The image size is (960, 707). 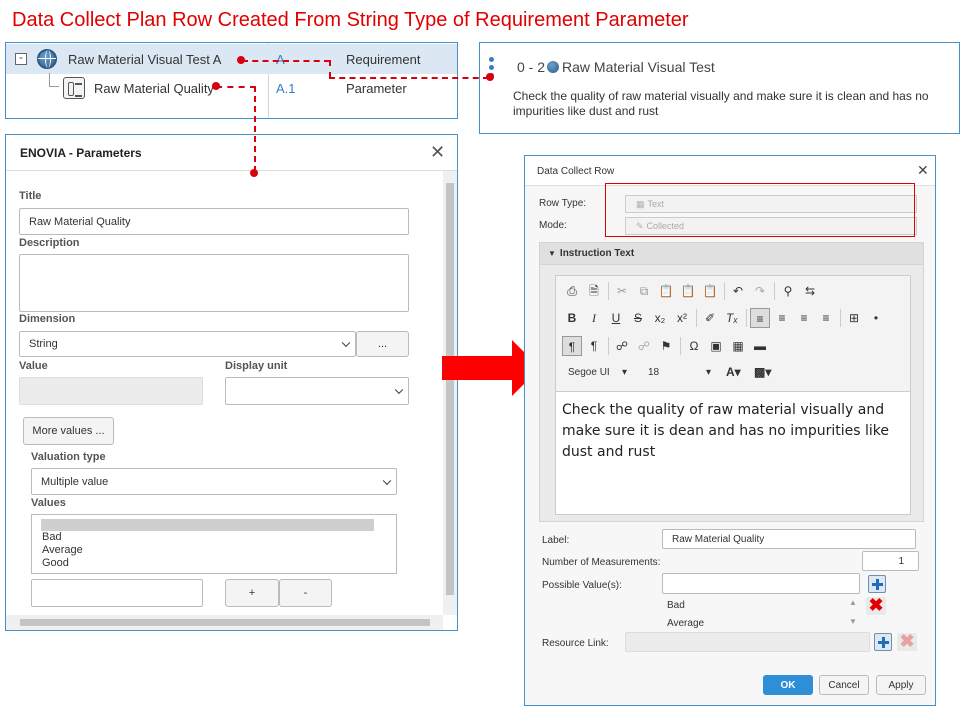 What do you see at coordinates (214, 481) in the screenshot?
I see `valuation-type-select: Multiple value` at bounding box center [214, 481].